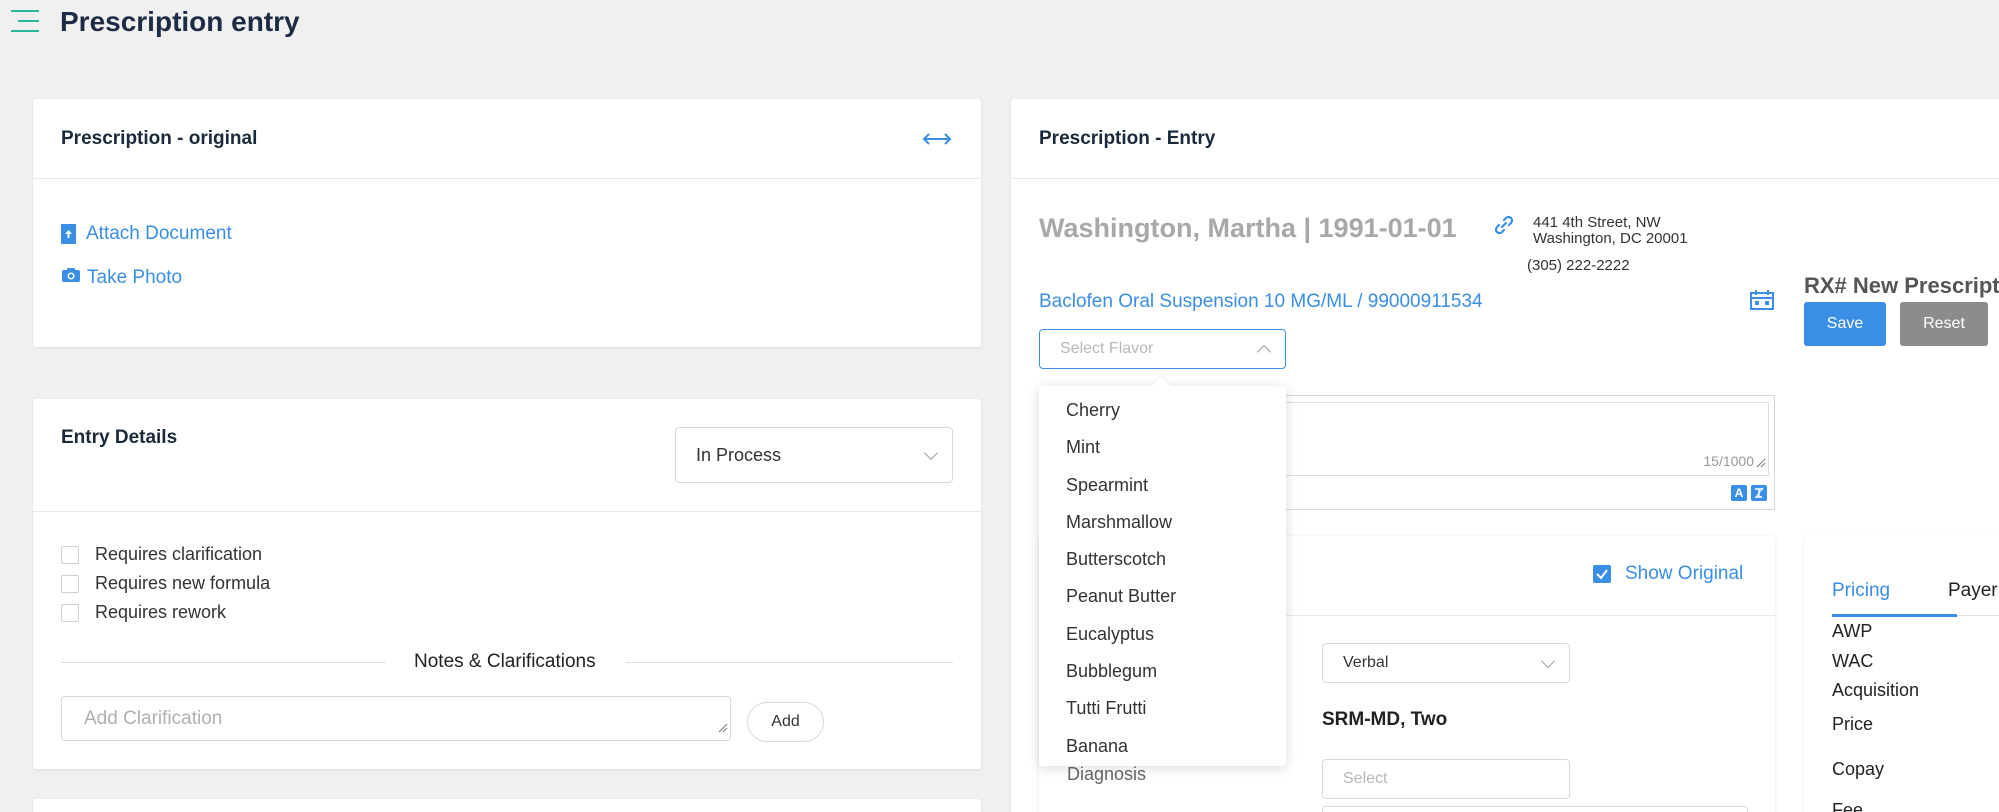 This screenshot has width=1999, height=812. I want to click on pricing-label-copay: Copay, so click(1858, 769).